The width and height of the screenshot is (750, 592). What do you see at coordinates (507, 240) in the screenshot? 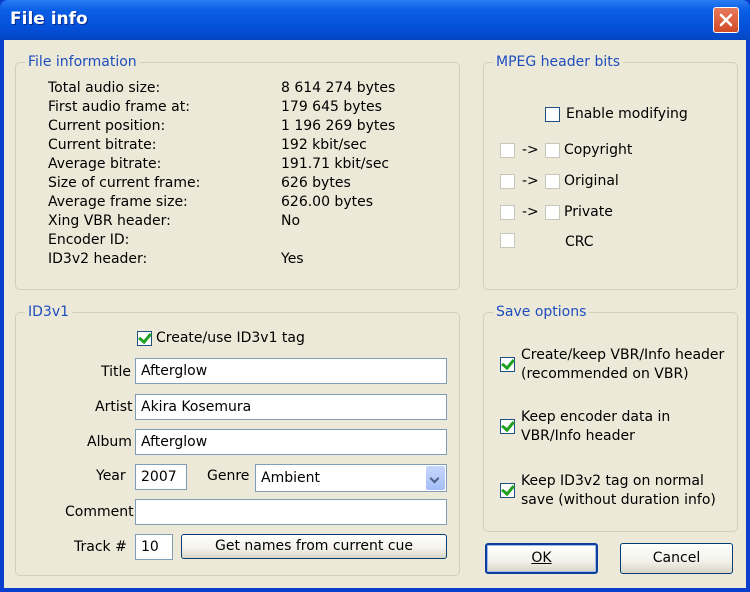
I see `crc-bit` at bounding box center [507, 240].